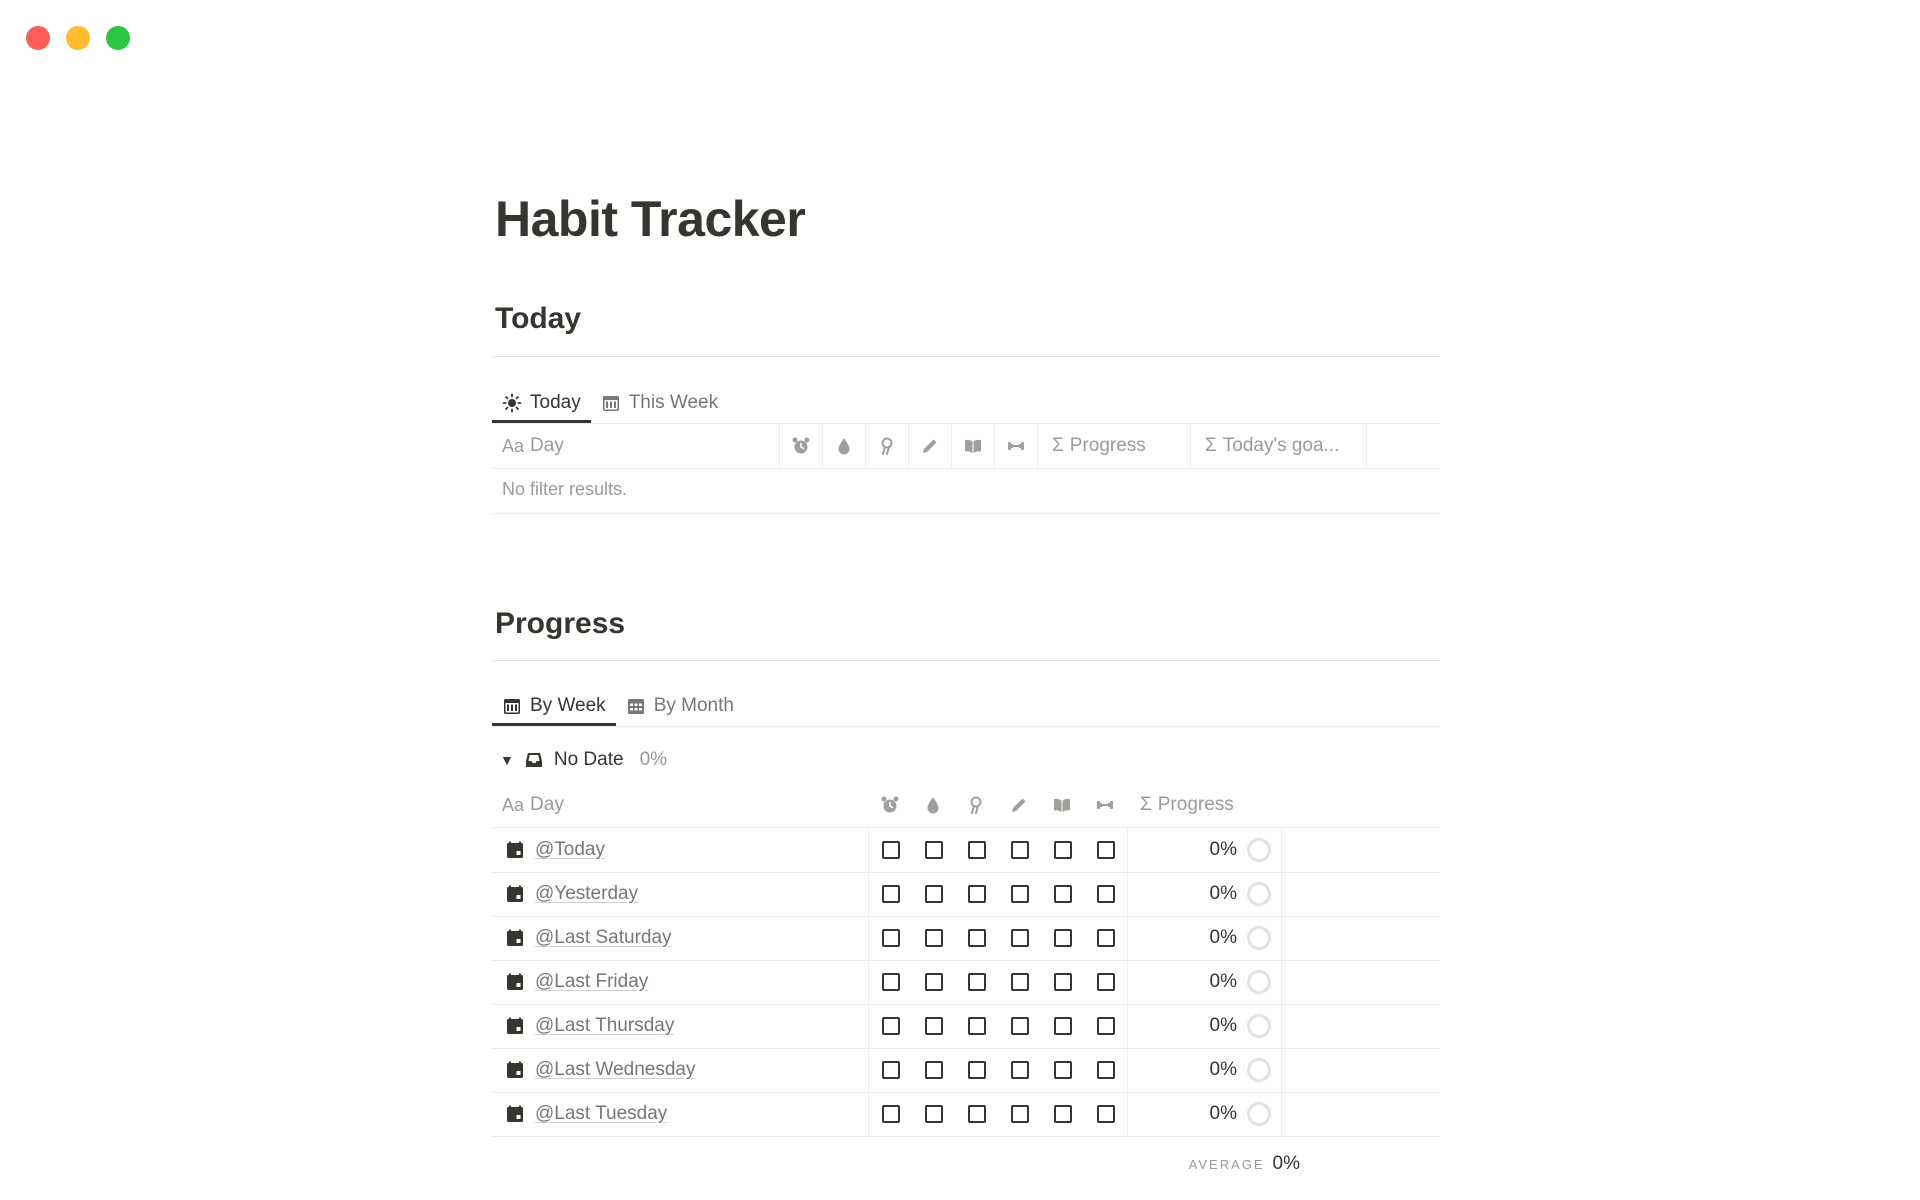 The width and height of the screenshot is (1920, 1200). What do you see at coordinates (680, 1114) in the screenshot?
I see `day-cell: @Last Tuesday` at bounding box center [680, 1114].